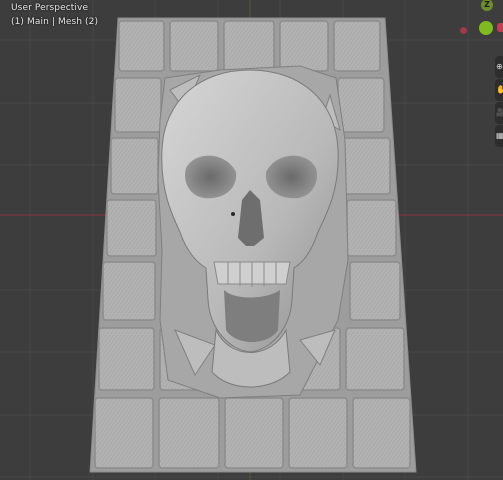 The image size is (503, 480). I want to click on gizmo-z-axis: Z, so click(487, 5).